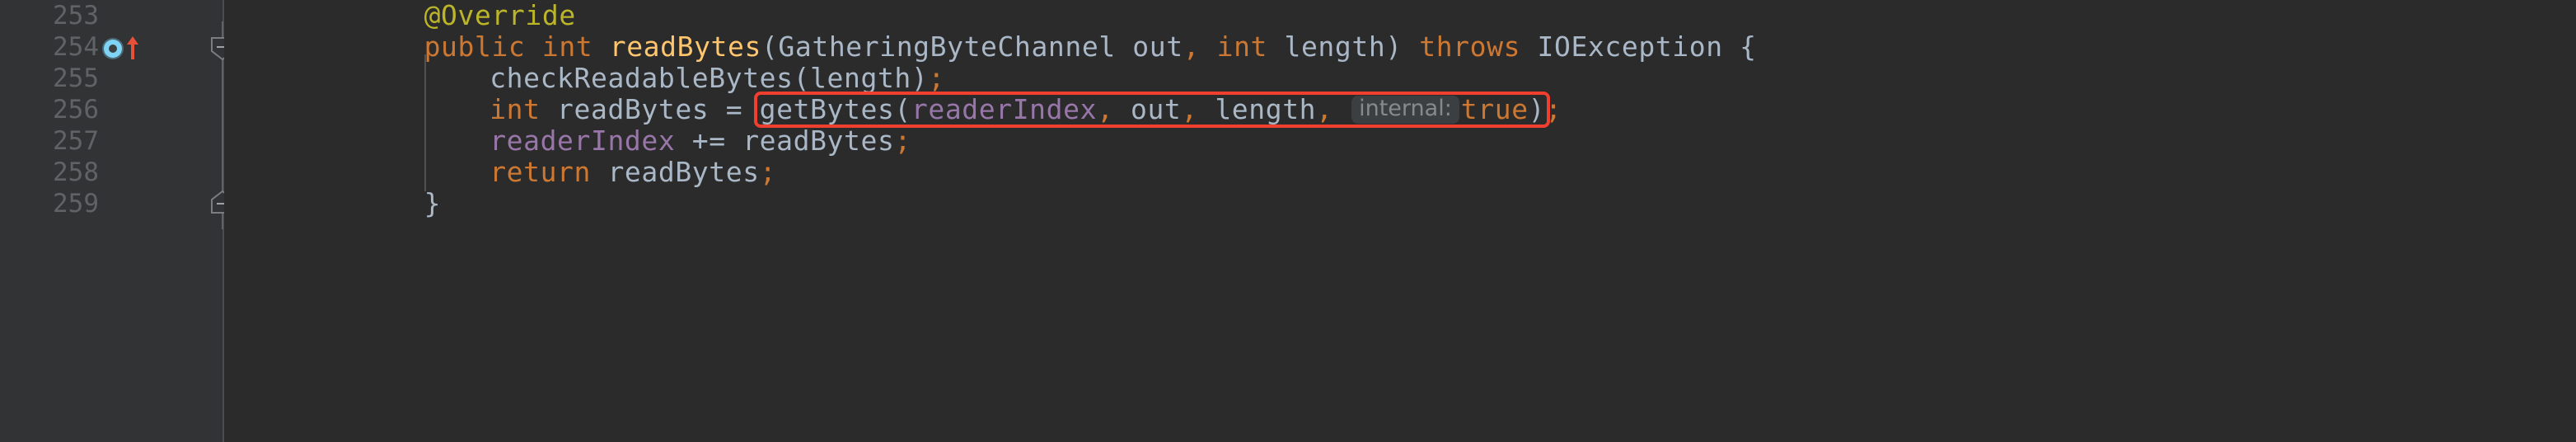  I want to click on line-number-253: 253, so click(49, 15).